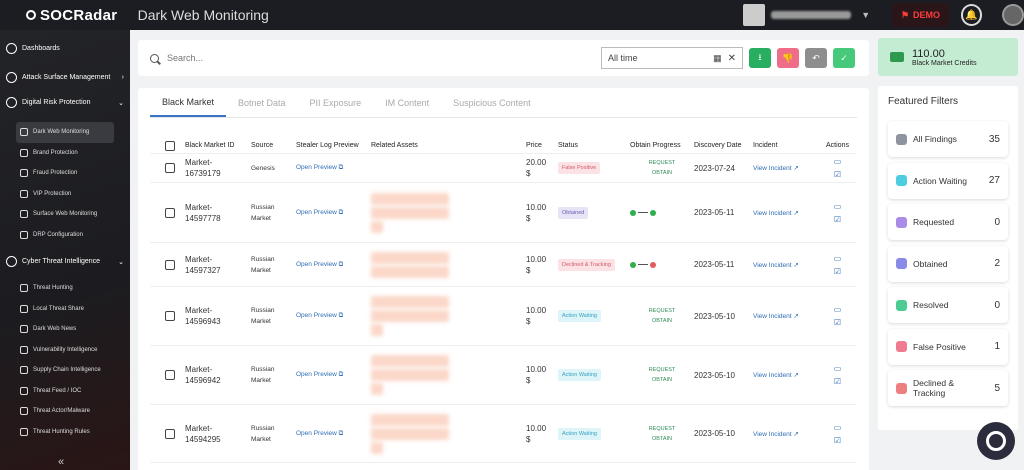 This screenshot has width=1024, height=470. Describe the element at coordinates (24, 288) in the screenshot. I see `search-icon` at that location.